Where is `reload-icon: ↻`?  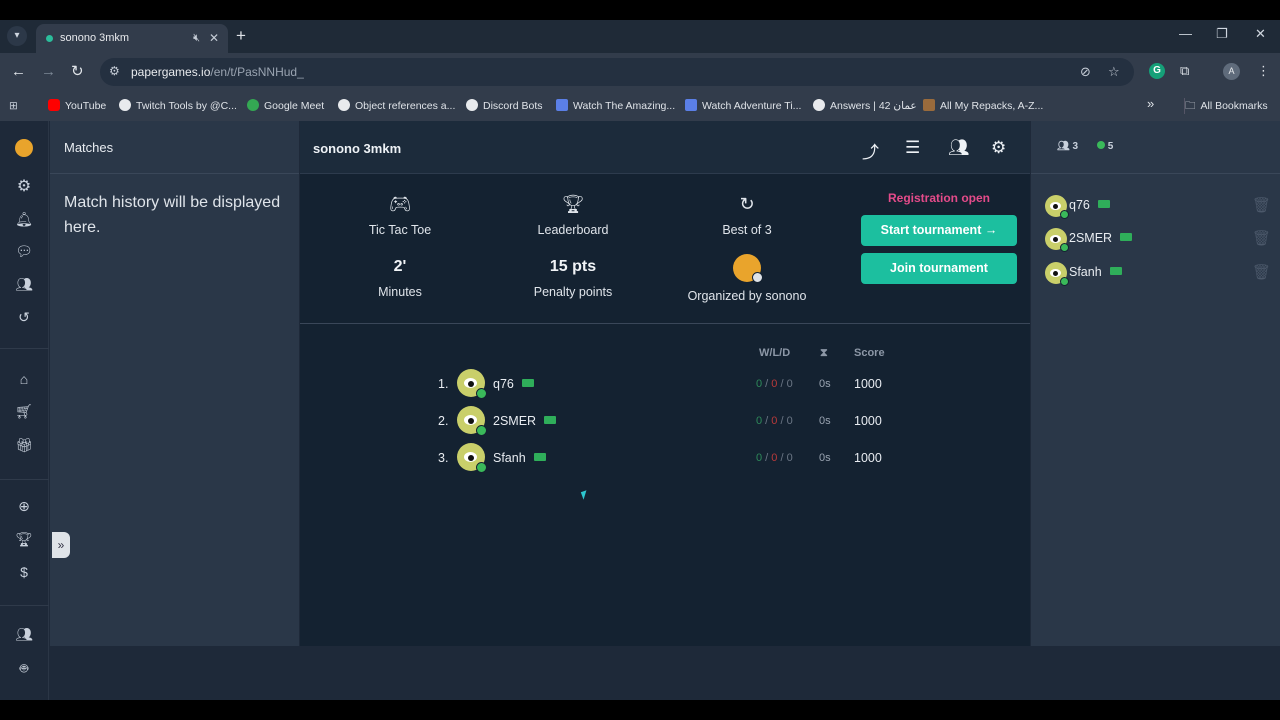
reload-icon: ↻ is located at coordinates (77, 72).